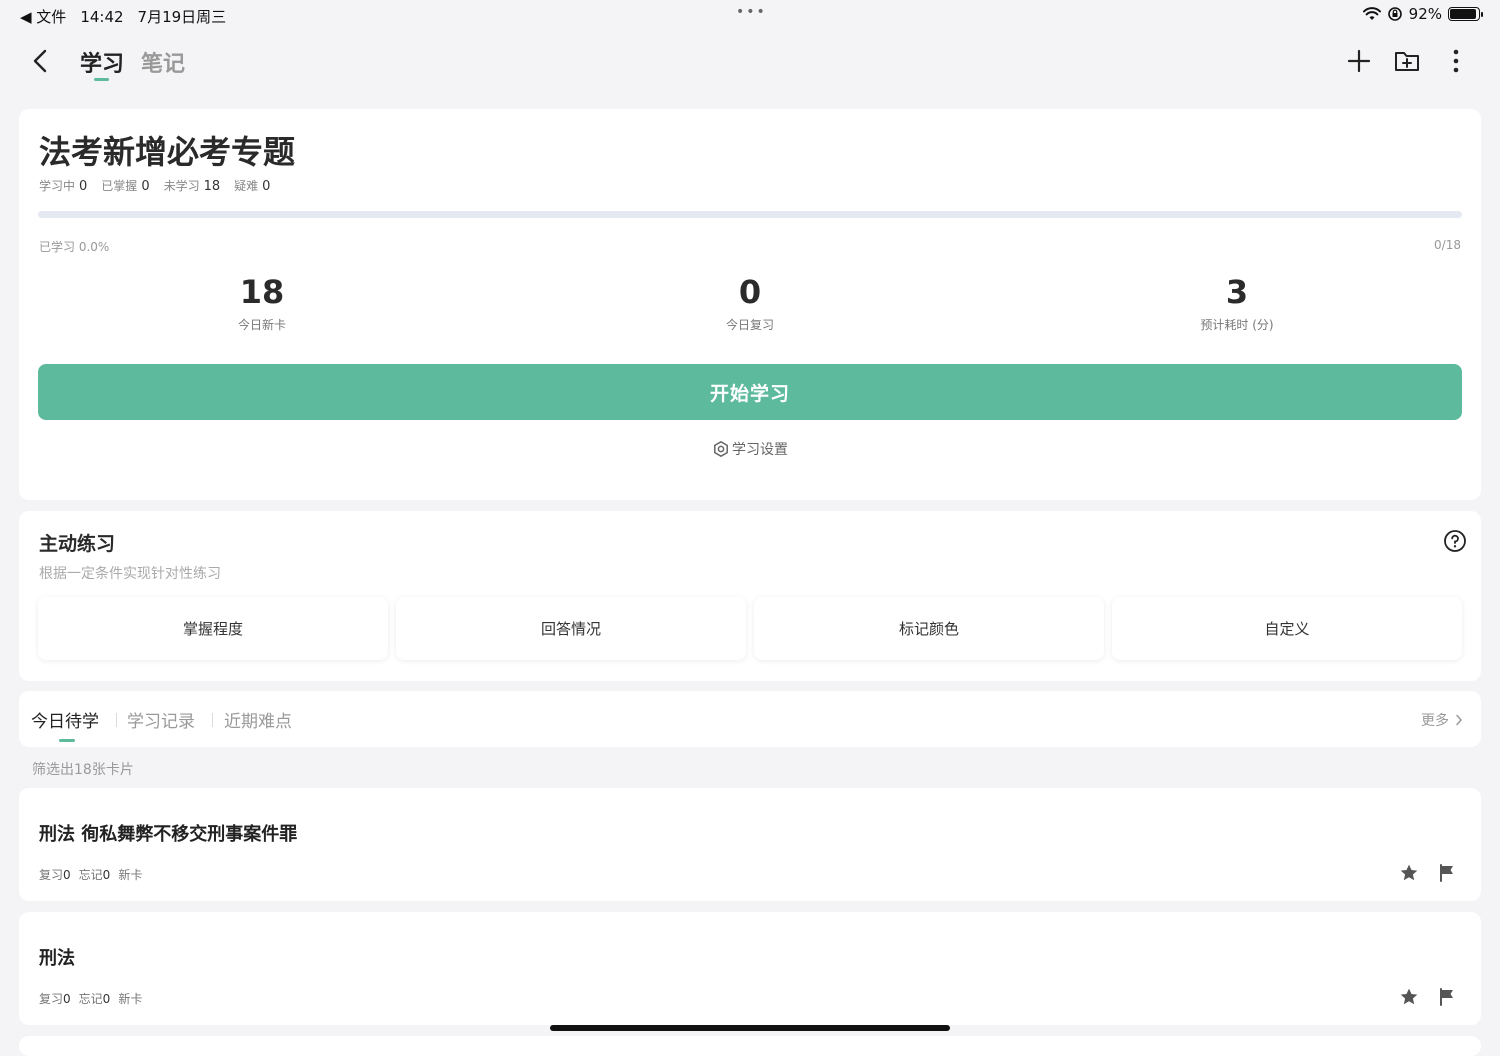 Image resolution: width=1500 pixels, height=1056 pixels. Describe the element at coordinates (192, 186) in the screenshot. I see `stat-unlearned: 未学习 18` at that location.